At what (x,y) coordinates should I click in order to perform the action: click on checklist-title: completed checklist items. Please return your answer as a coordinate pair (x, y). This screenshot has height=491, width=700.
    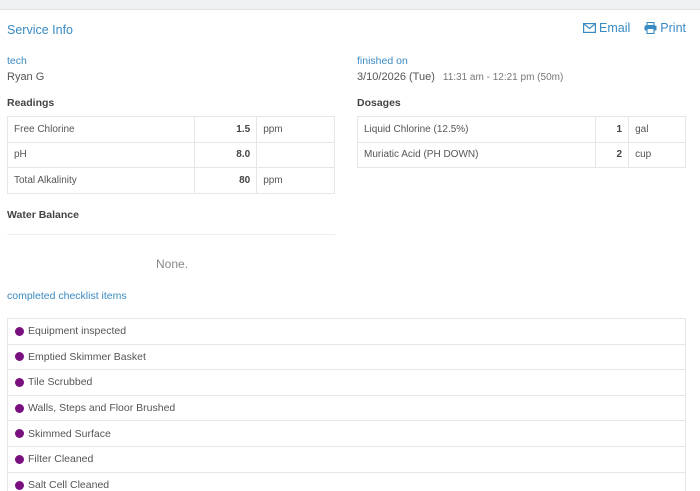
    Looking at the image, I should click on (67, 296).